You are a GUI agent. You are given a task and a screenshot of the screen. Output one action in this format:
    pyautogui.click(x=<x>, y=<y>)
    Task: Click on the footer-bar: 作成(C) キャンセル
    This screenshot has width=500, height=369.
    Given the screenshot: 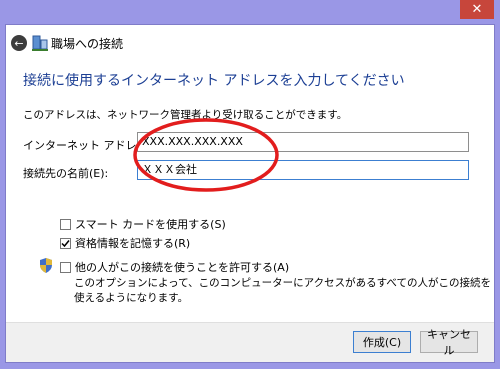 What is the action you would take?
    pyautogui.click(x=250, y=342)
    